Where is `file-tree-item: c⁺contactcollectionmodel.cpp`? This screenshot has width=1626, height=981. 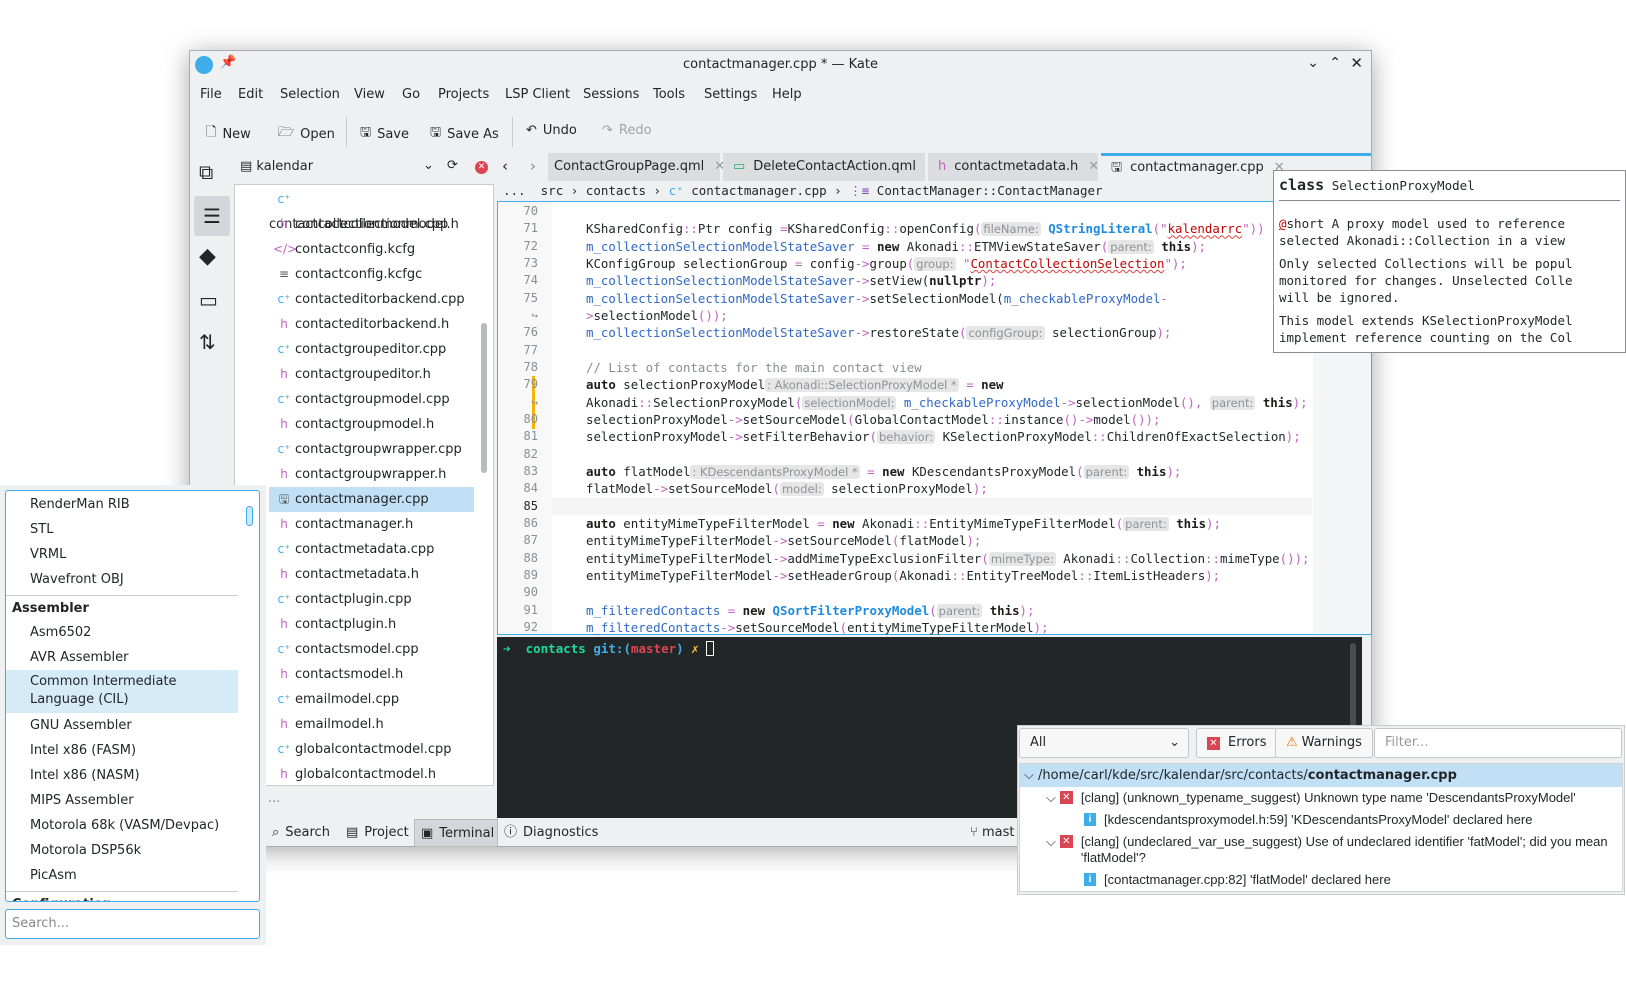
file-tree-item: c⁺contactcollectionmodel.cpp is located at coordinates (371, 209).